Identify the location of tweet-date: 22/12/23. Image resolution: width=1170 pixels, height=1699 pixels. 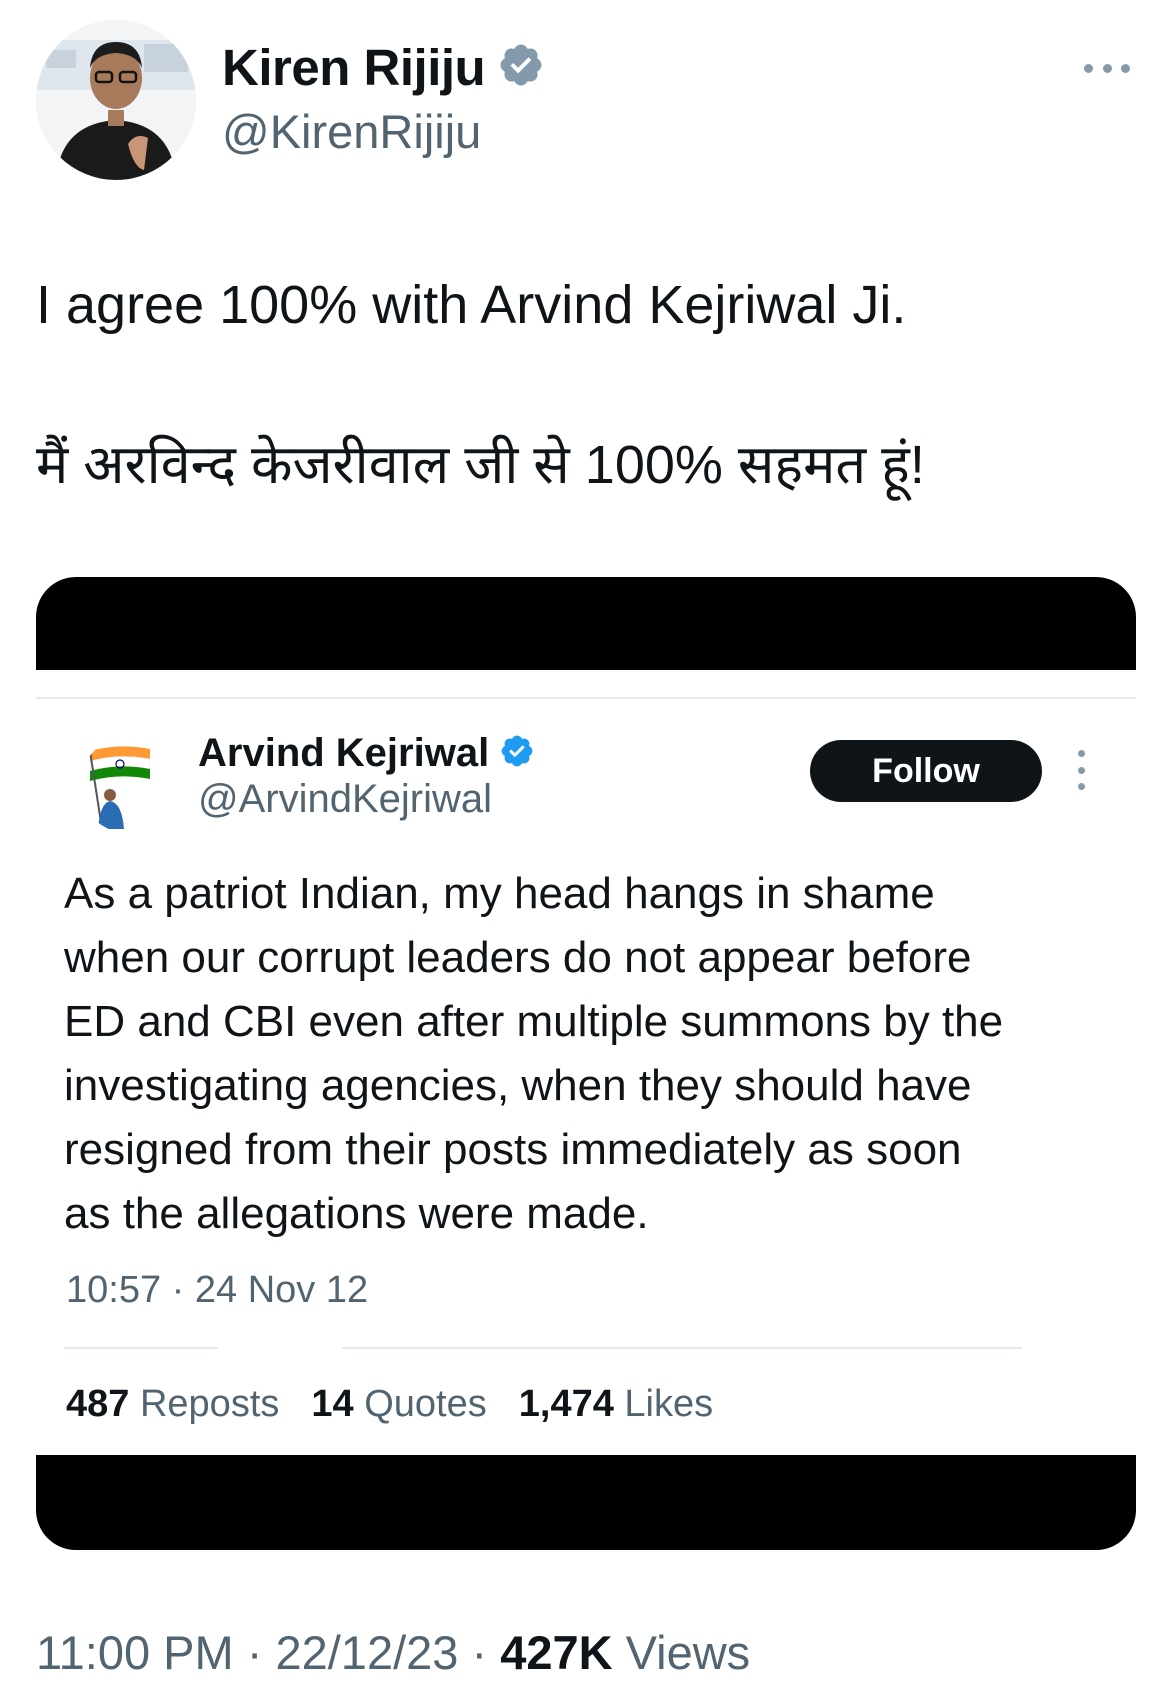
(366, 1652).